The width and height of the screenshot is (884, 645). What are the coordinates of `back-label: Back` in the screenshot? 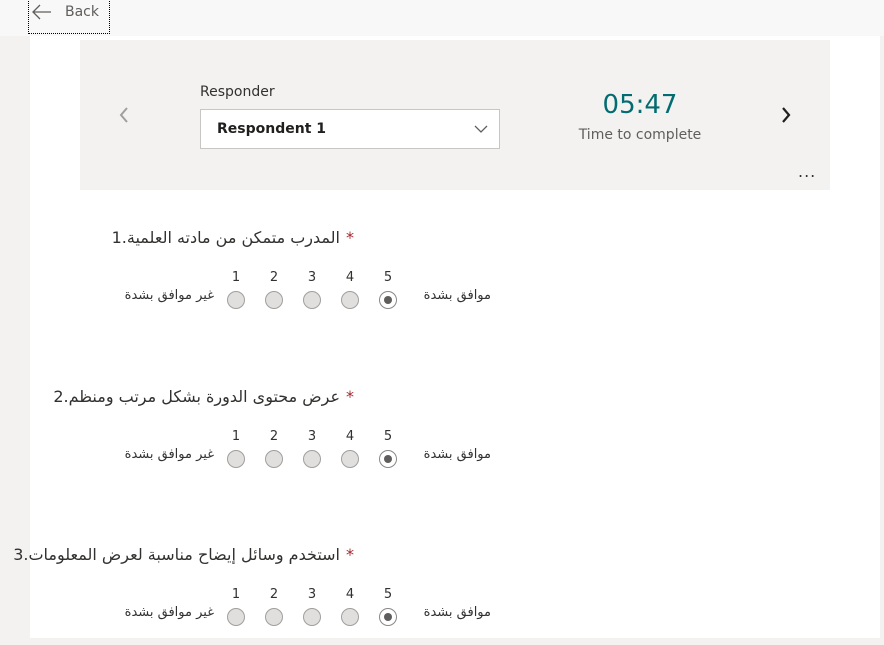 It's located at (82, 12).